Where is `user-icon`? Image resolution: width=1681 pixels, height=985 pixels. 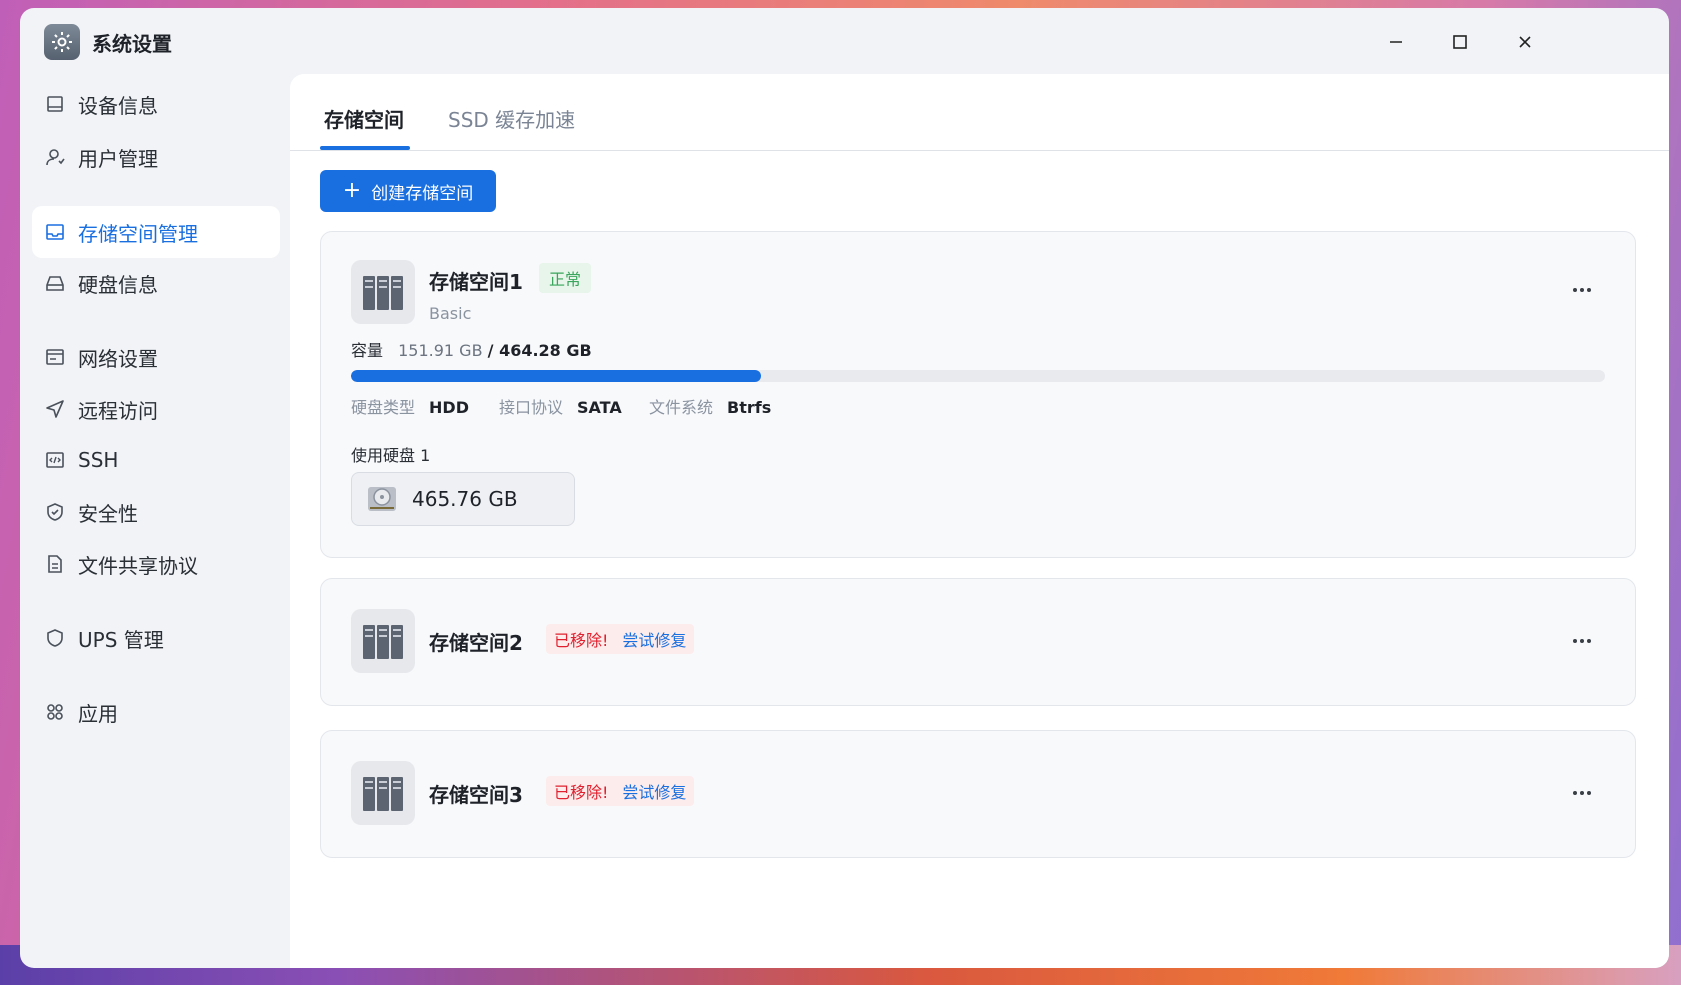
user-icon is located at coordinates (55, 157).